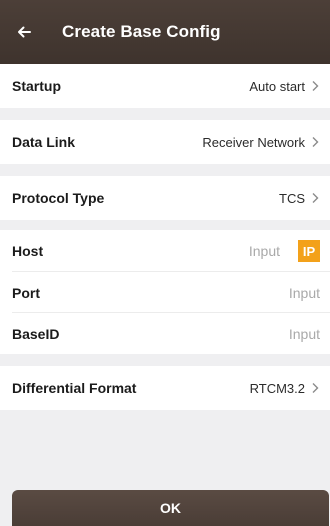 The width and height of the screenshot is (330, 526). What do you see at coordinates (36, 333) in the screenshot?
I see `base-id-label: BaseID` at bounding box center [36, 333].